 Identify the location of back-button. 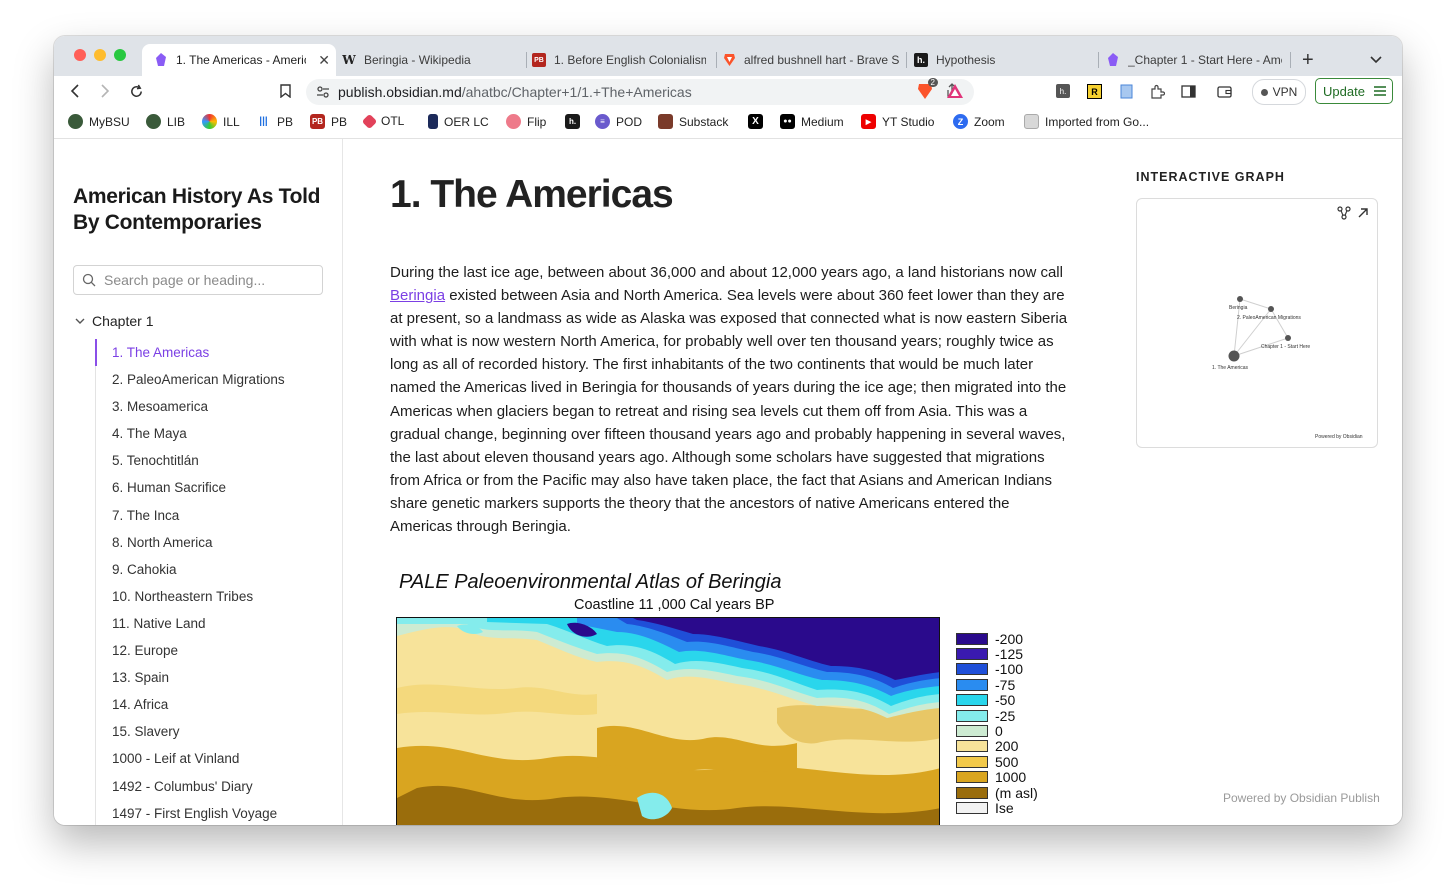
(75, 91).